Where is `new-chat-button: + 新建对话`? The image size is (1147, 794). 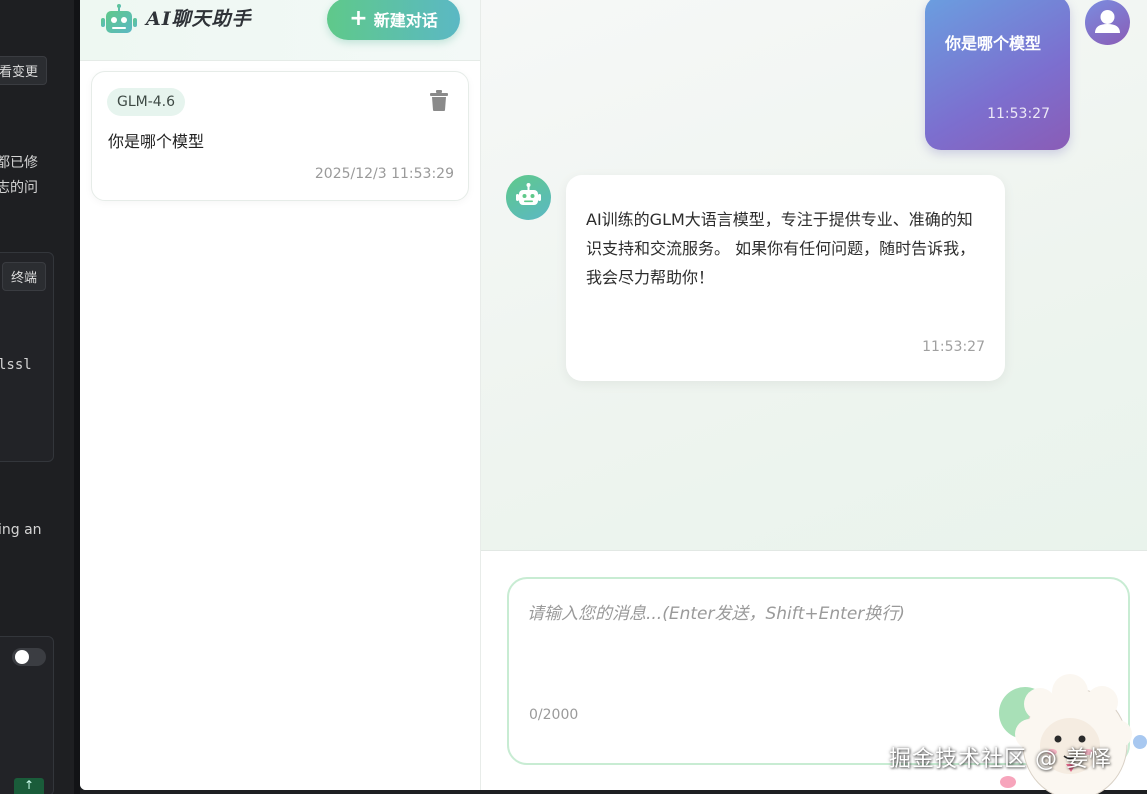
new-chat-button: + 新建对话 is located at coordinates (393, 20).